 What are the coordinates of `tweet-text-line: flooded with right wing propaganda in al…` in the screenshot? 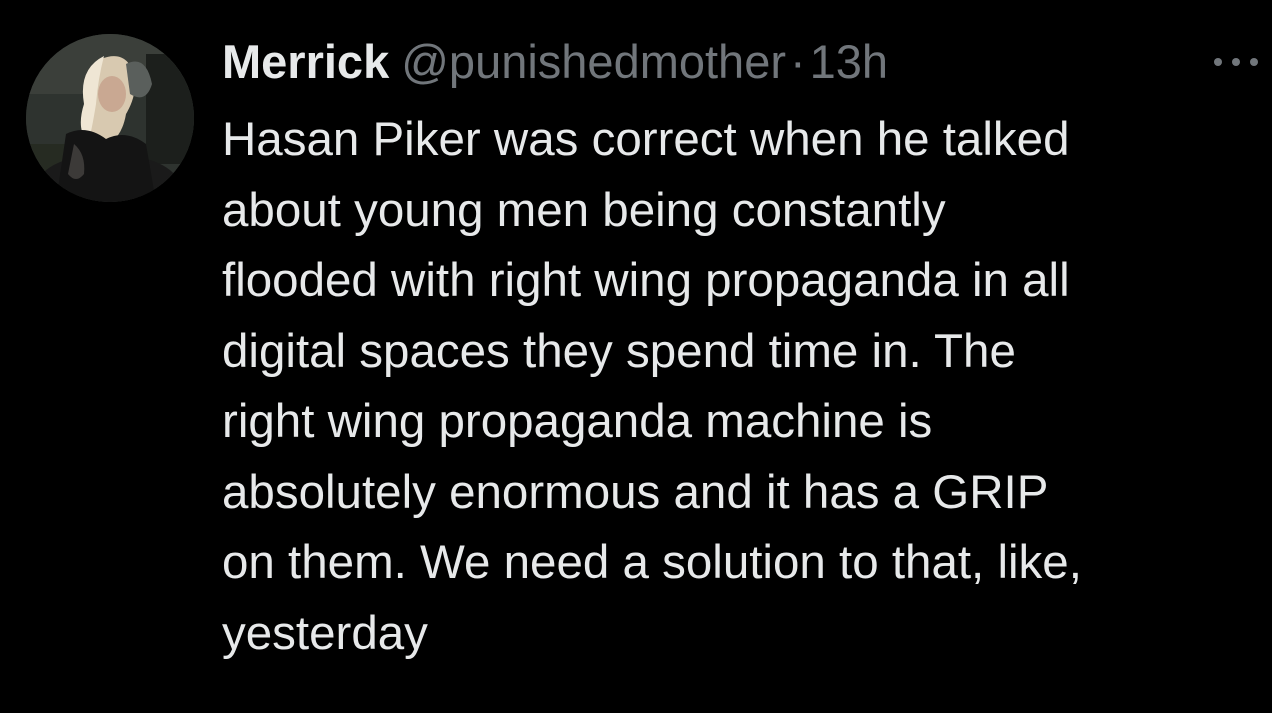 It's located at (646, 280).